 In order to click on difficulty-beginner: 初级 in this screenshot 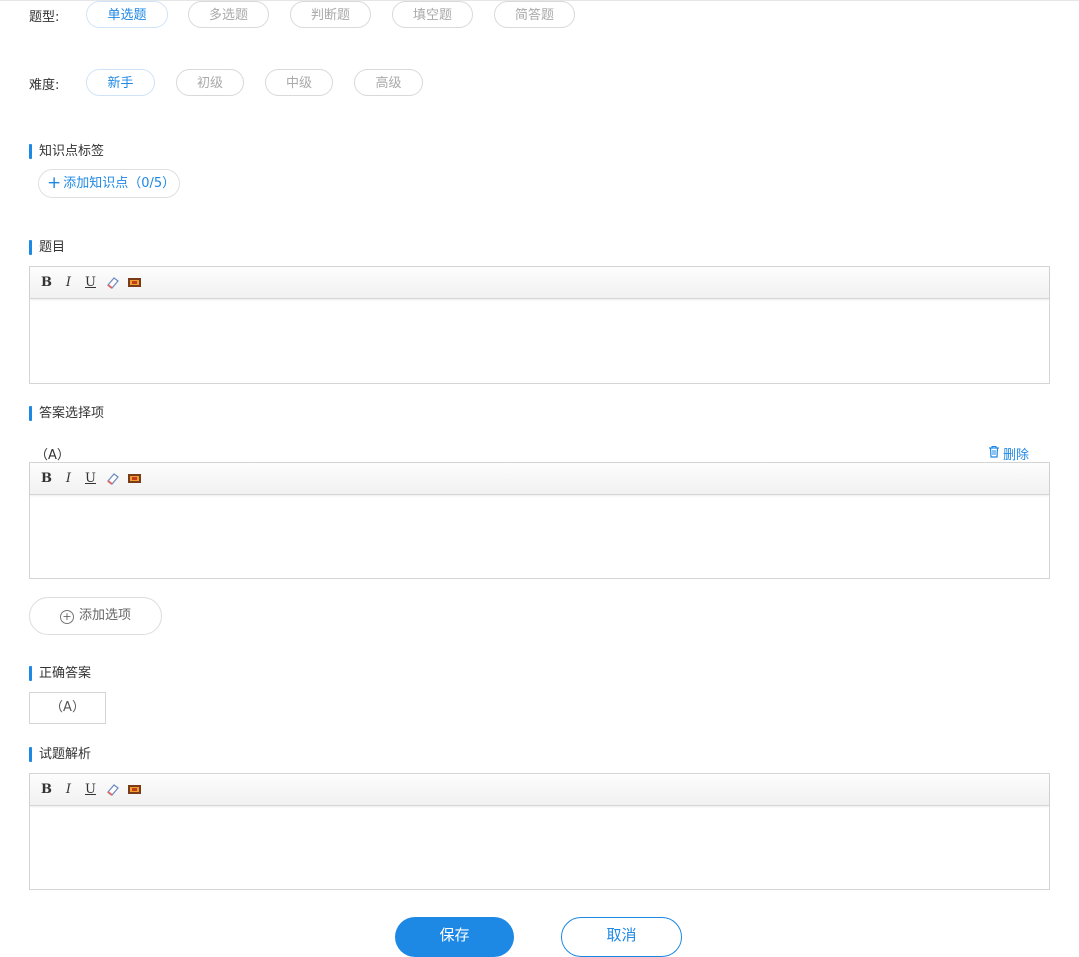, I will do `click(210, 82)`.